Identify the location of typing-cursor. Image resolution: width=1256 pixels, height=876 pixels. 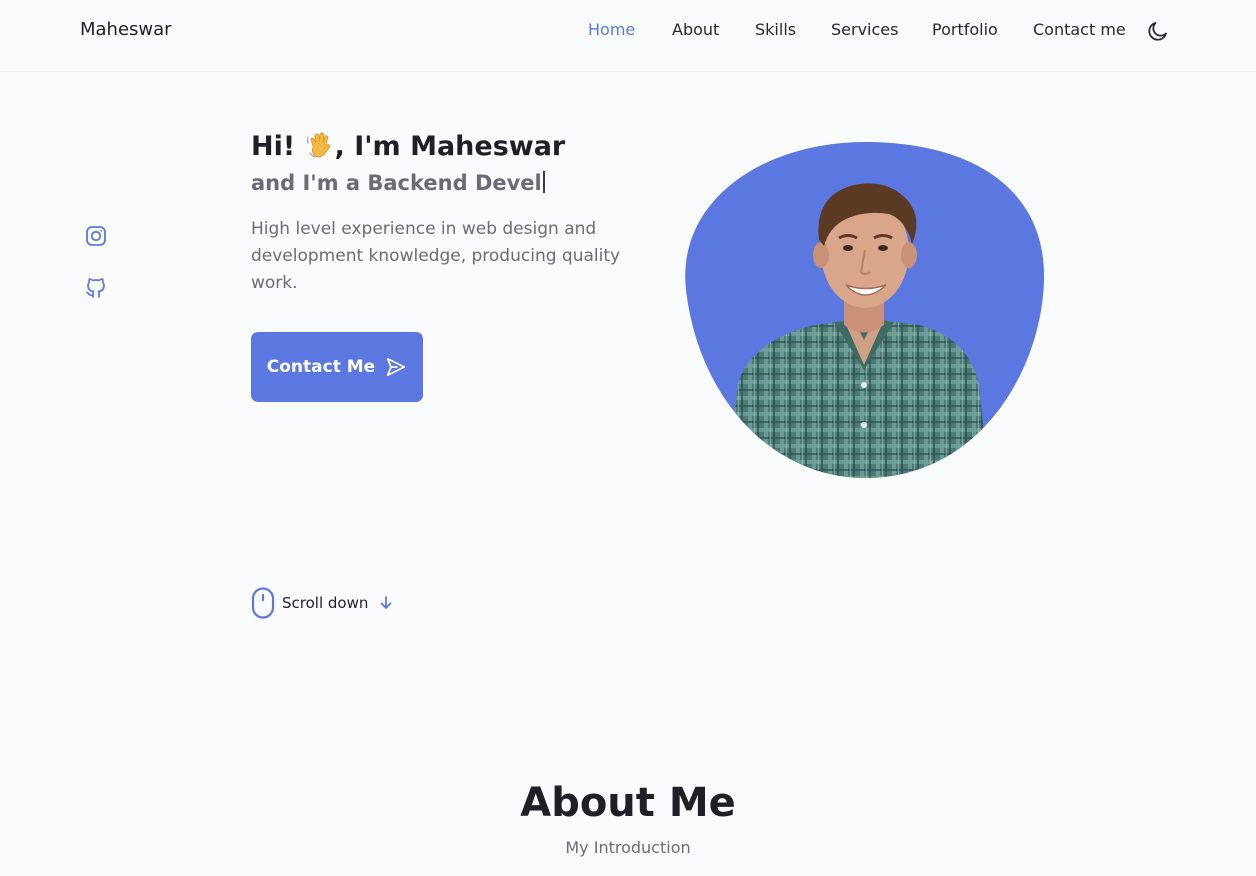
(543, 182).